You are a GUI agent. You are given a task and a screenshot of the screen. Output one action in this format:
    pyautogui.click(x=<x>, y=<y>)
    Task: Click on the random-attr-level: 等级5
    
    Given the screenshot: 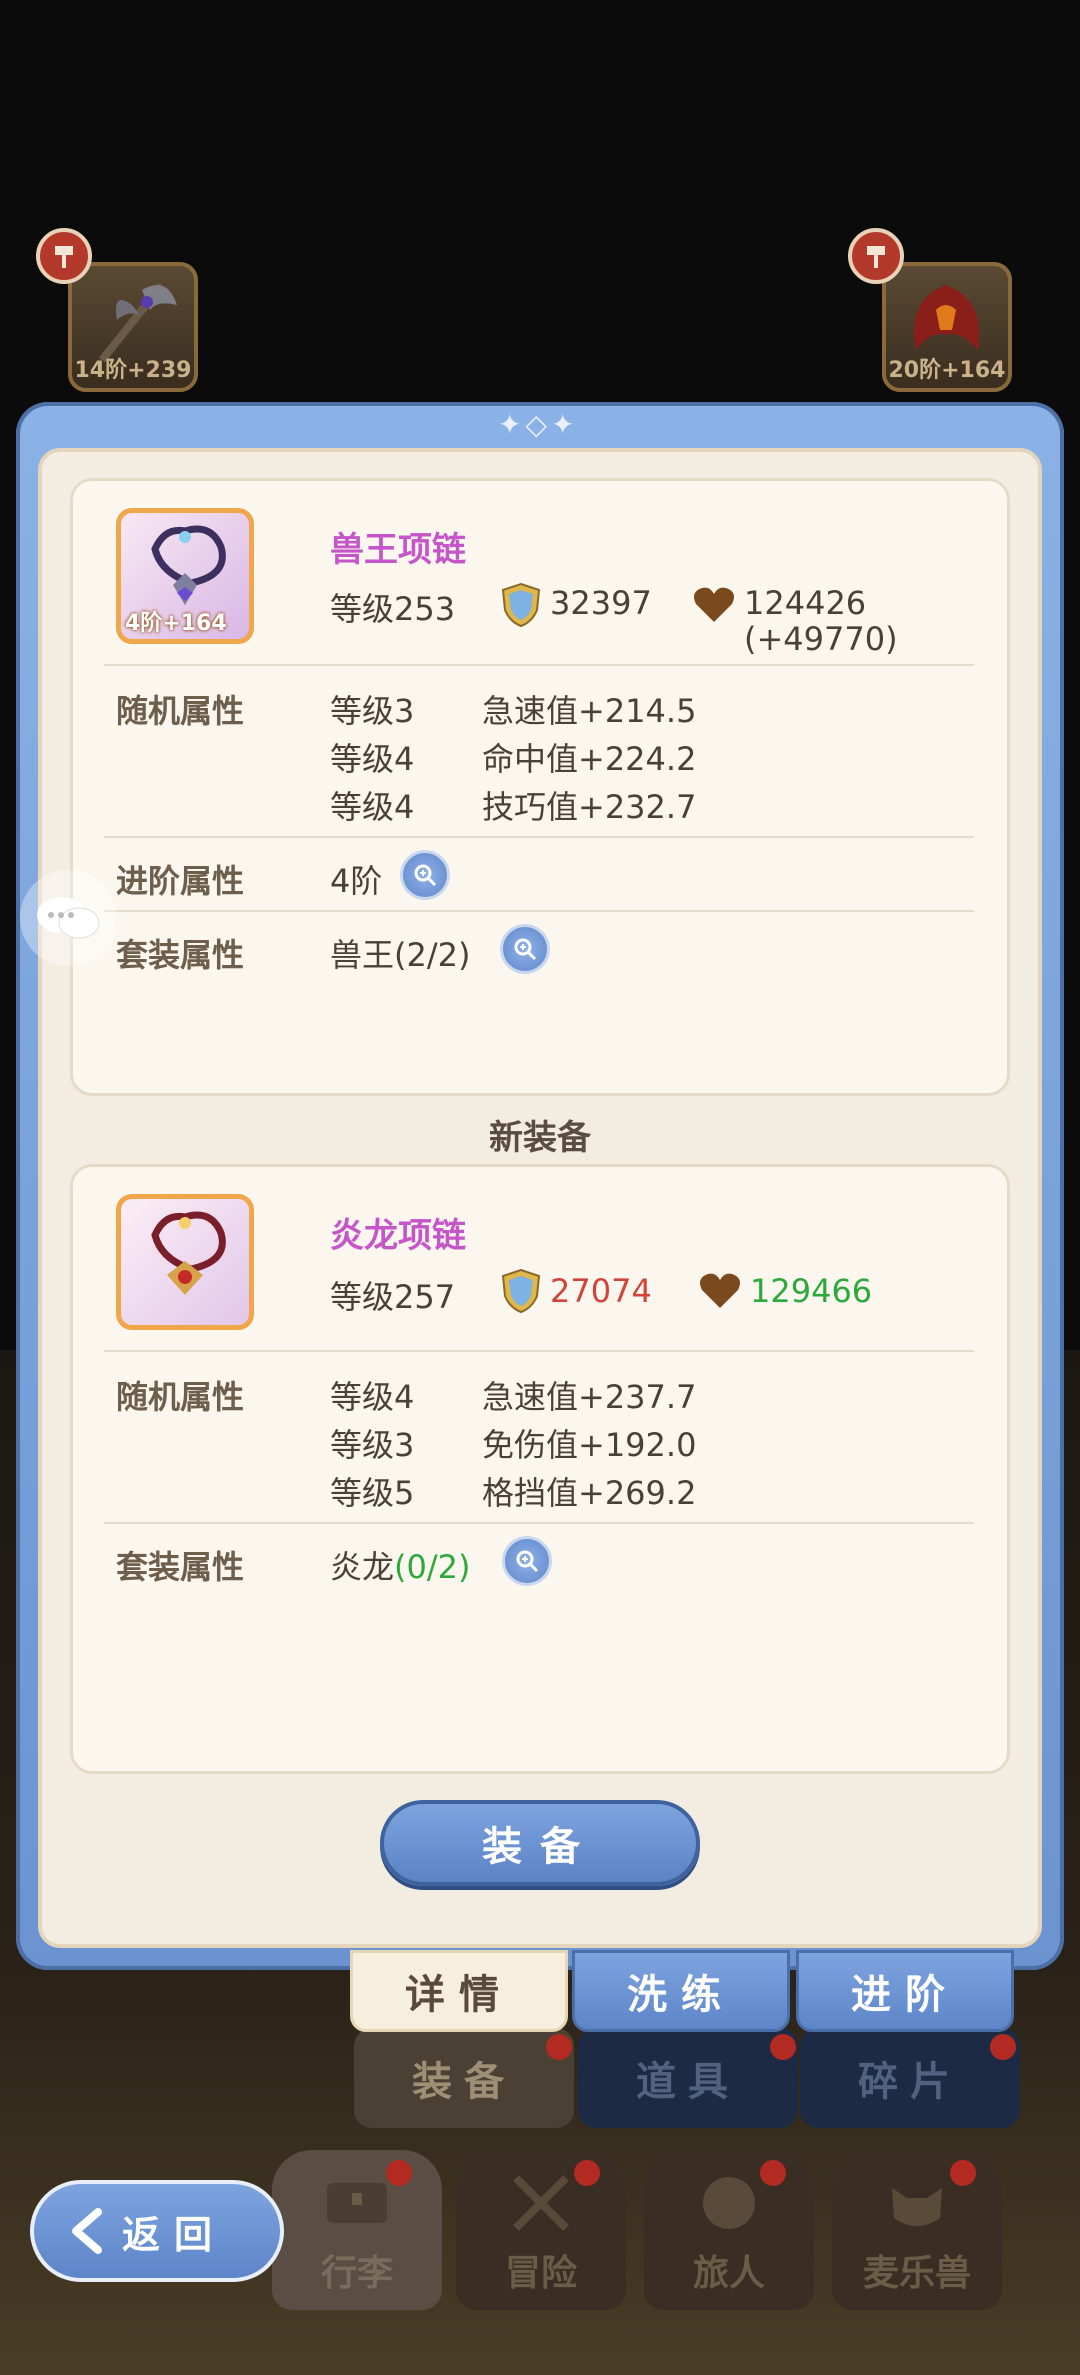 What is the action you would take?
    pyautogui.click(x=372, y=1493)
    